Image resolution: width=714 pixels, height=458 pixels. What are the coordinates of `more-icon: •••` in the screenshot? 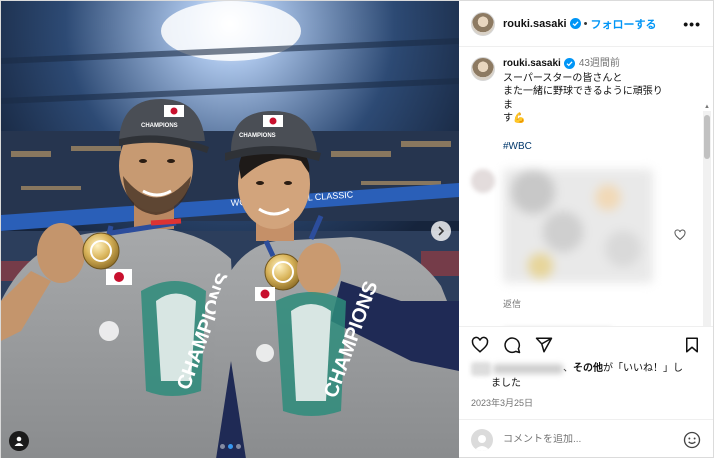 It's located at (692, 24).